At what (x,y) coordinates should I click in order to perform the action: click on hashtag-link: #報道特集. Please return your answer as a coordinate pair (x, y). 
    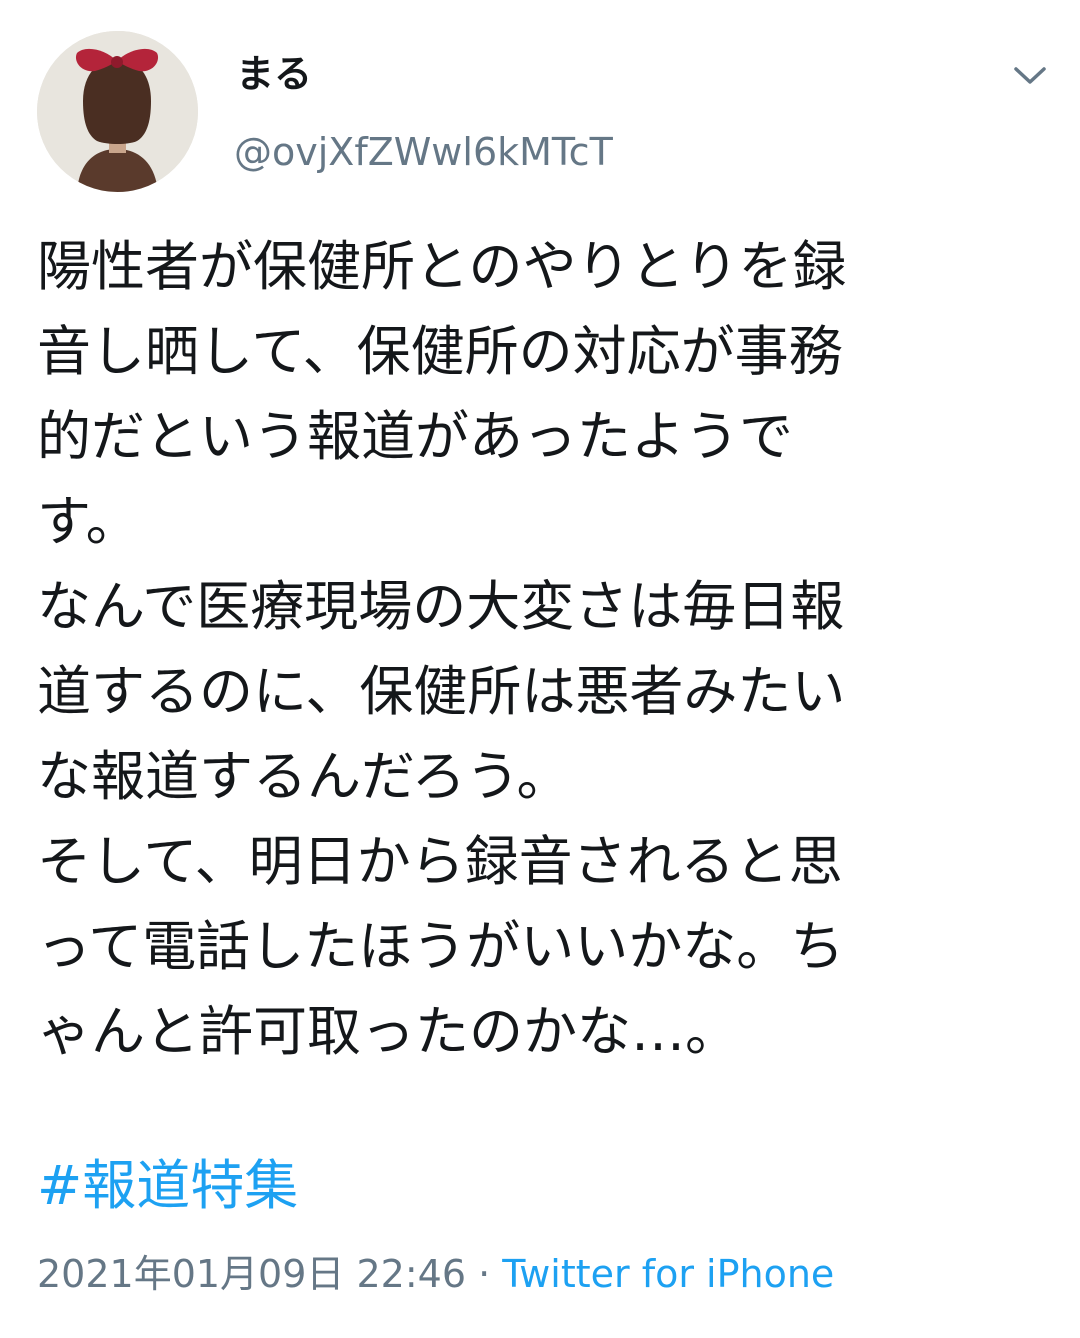
    Looking at the image, I should click on (167, 1186).